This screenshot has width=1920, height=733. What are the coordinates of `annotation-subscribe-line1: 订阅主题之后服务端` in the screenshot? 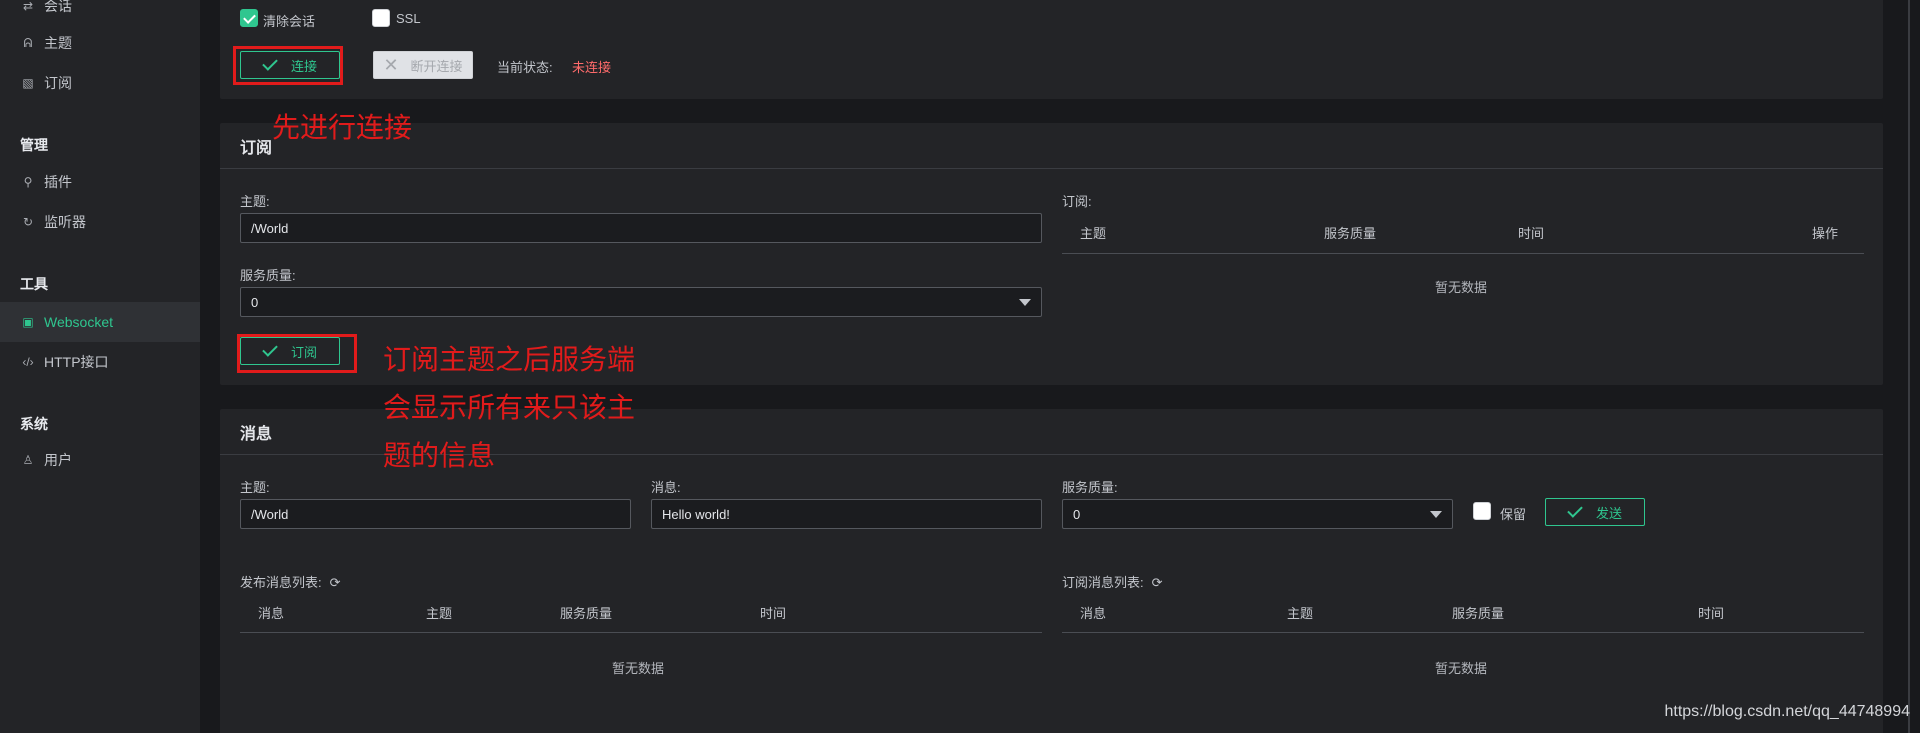 It's located at (509, 359).